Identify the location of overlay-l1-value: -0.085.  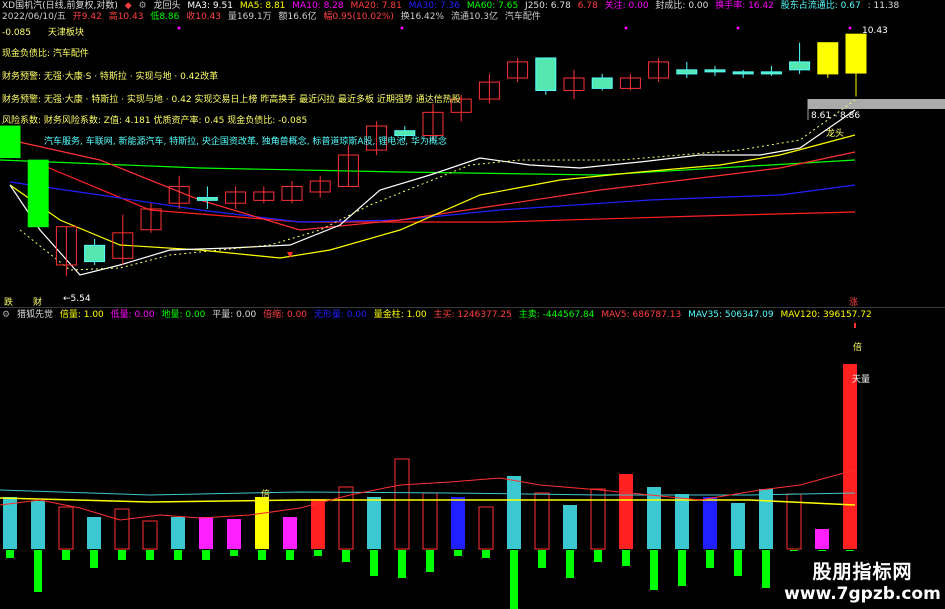
(17, 33).